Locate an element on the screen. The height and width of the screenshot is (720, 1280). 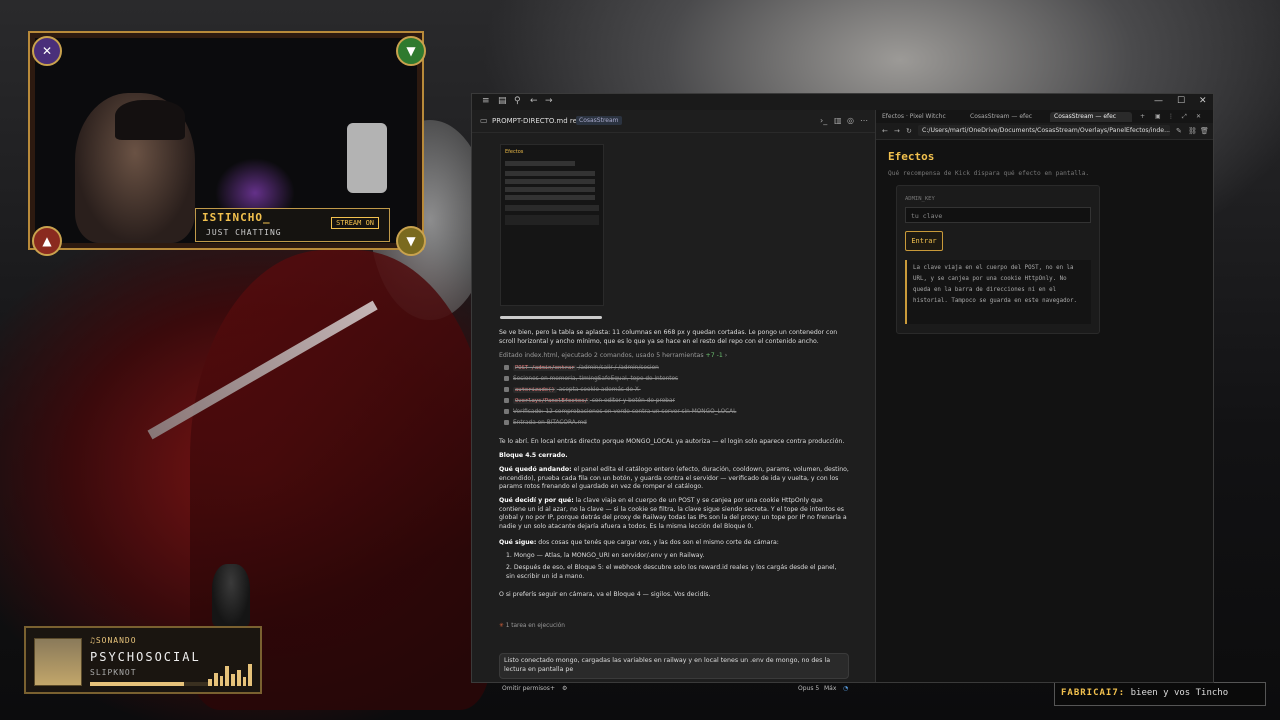
search-icon: ⚲ is located at coordinates (517, 101).